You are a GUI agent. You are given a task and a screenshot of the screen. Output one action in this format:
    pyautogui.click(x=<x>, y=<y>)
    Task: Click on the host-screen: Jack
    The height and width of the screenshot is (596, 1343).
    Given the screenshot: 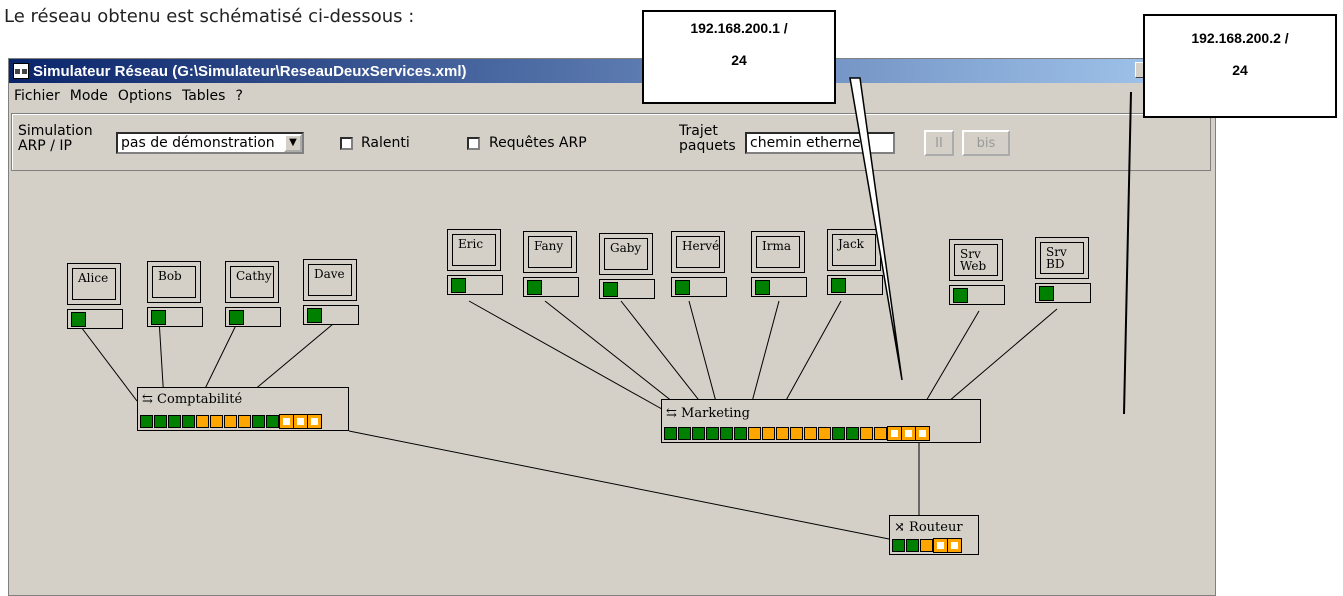 What is the action you would take?
    pyautogui.click(x=854, y=250)
    